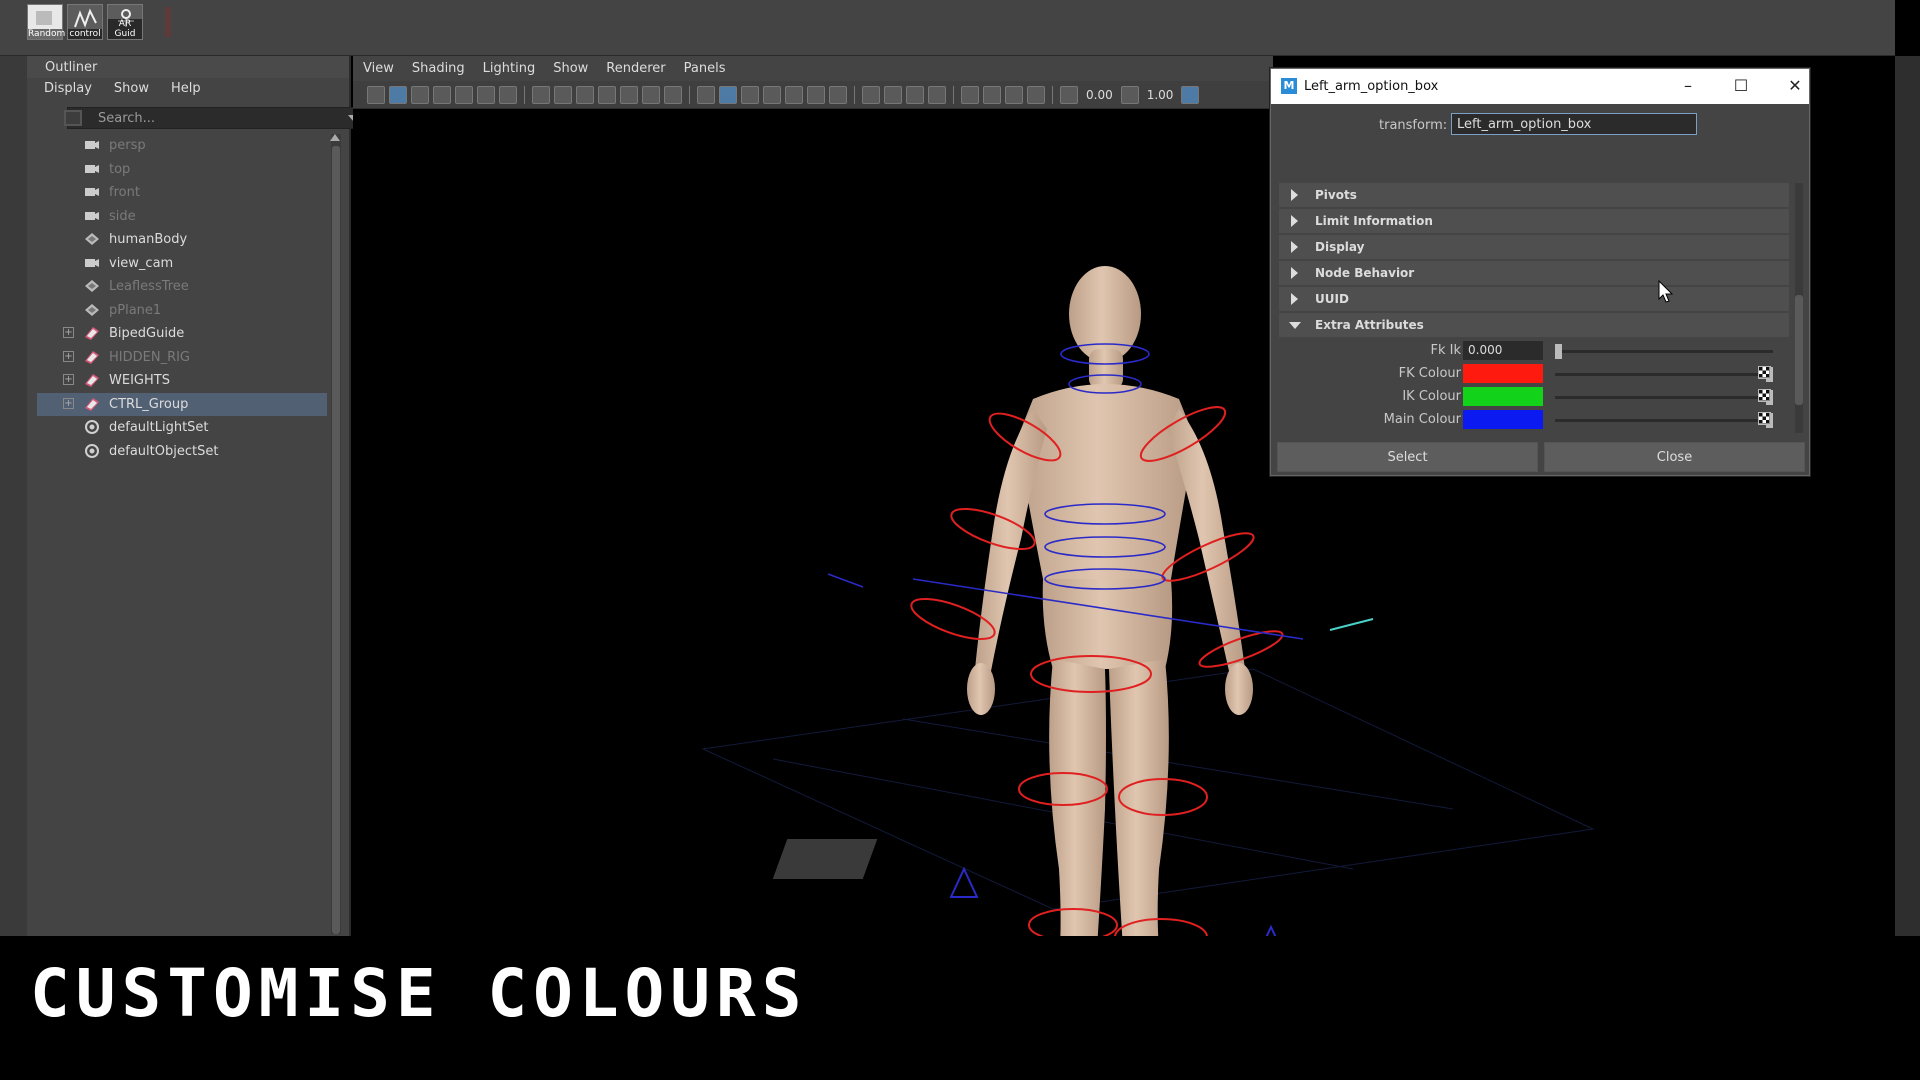 This screenshot has width=1920, height=1080. I want to click on 2d-pan-icon, so click(486, 94).